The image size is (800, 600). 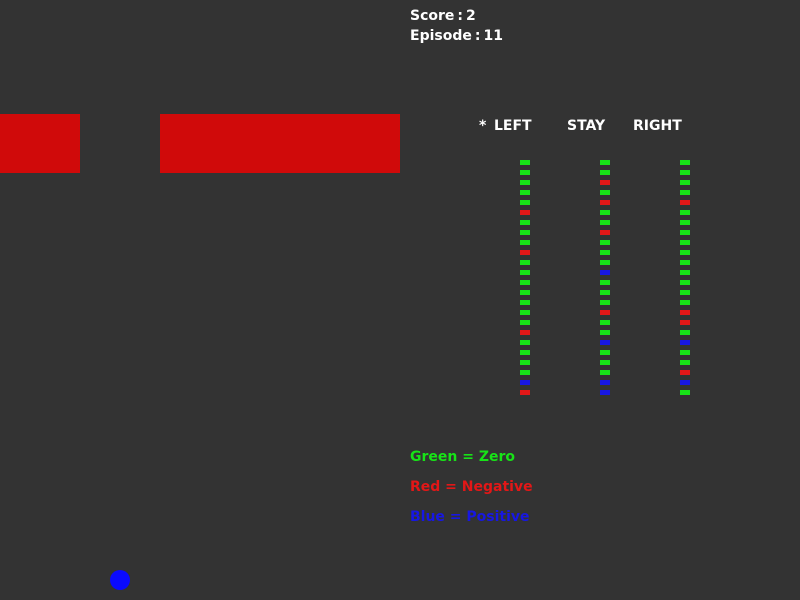 I want to click on wall-block-right, so click(x=280, y=143).